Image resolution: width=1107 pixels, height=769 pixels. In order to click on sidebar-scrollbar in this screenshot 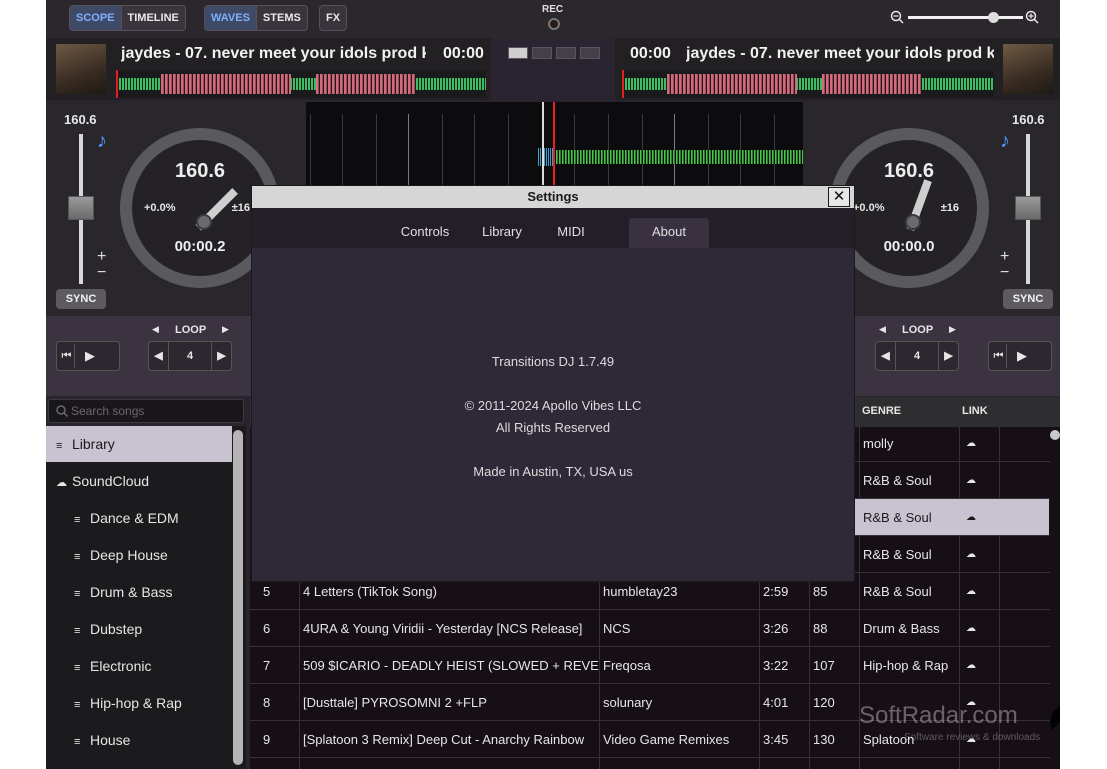, I will do `click(238, 597)`.